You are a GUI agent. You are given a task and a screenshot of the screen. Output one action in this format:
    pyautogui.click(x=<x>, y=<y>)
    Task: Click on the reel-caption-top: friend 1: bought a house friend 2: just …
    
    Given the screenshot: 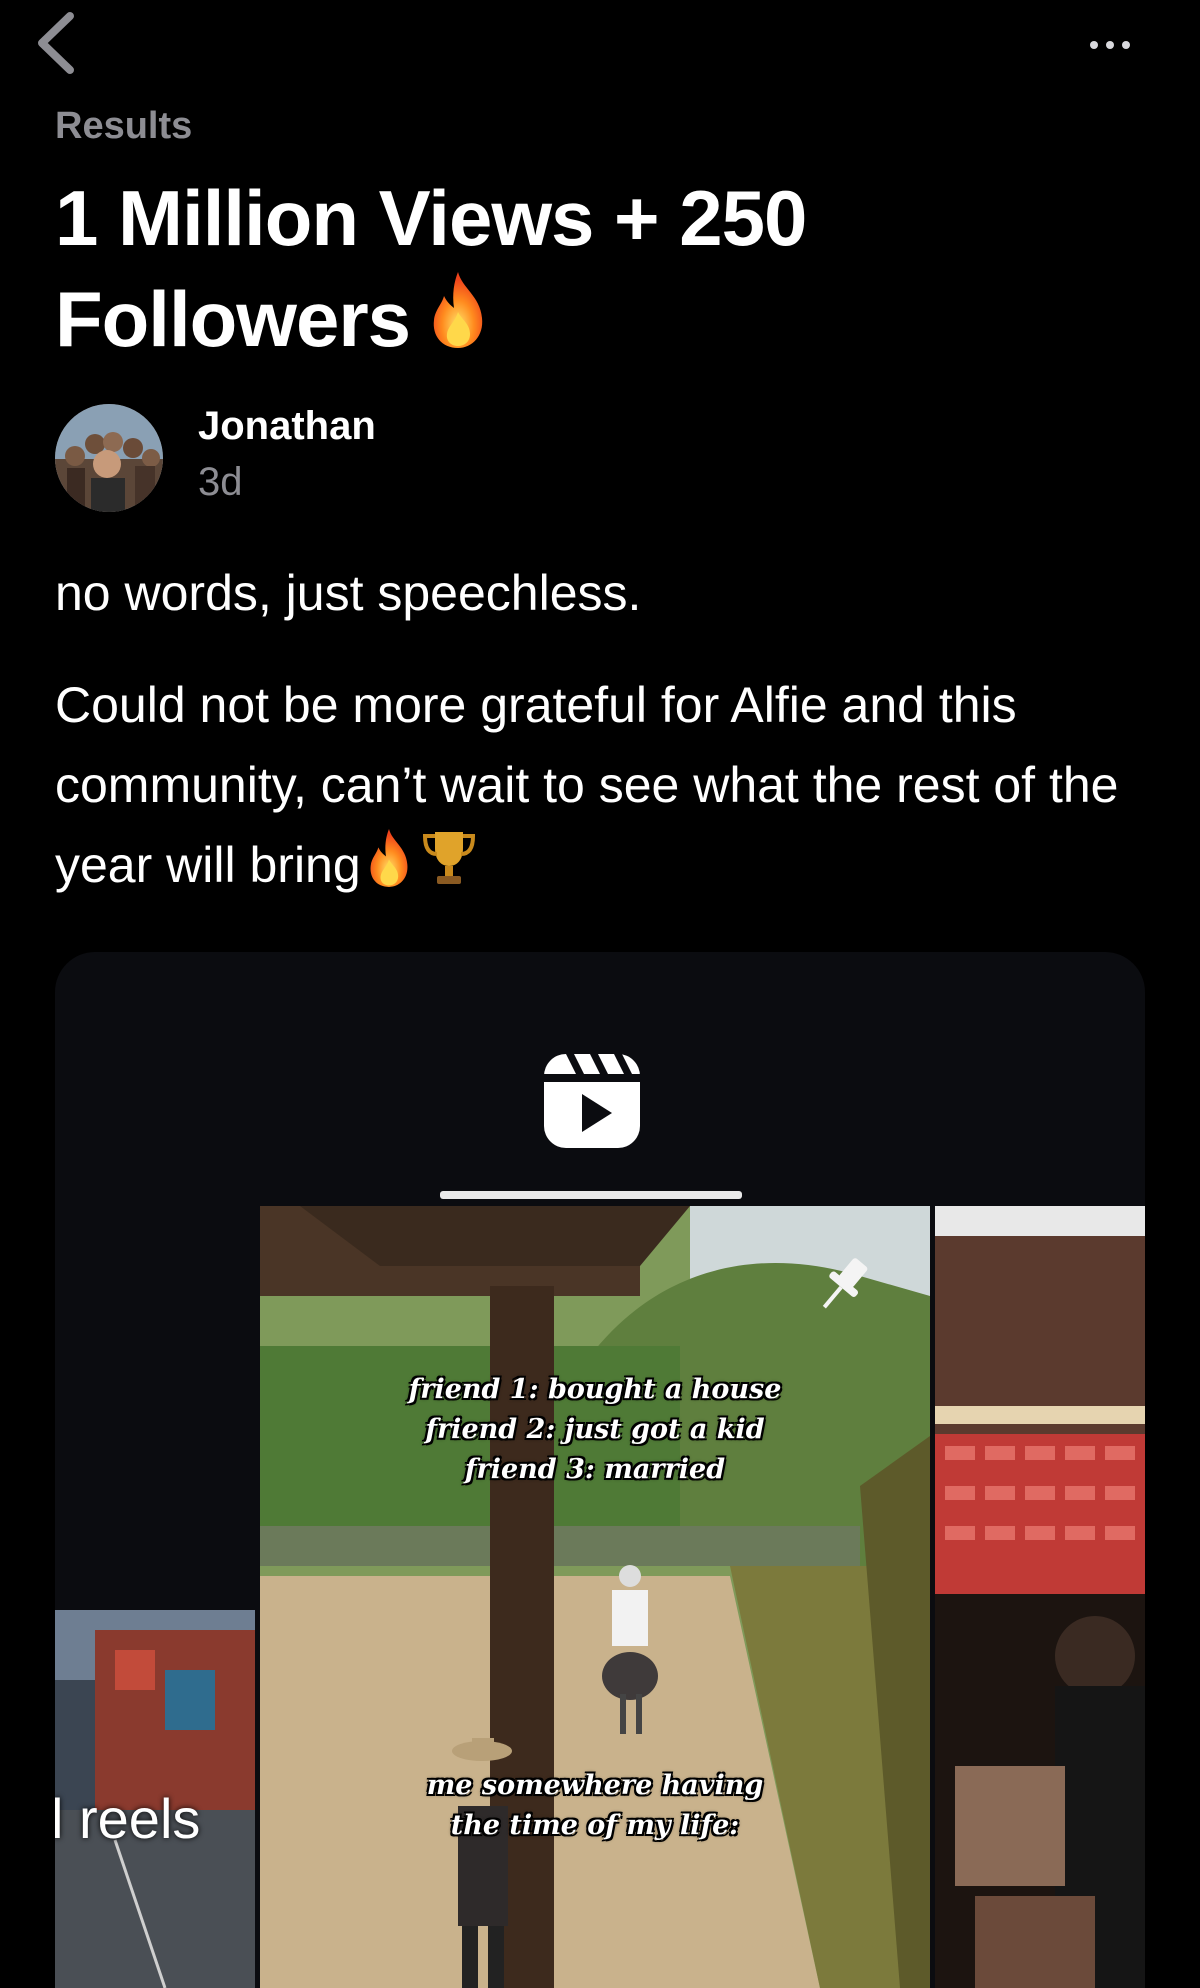 What is the action you would take?
    pyautogui.click(x=595, y=1430)
    